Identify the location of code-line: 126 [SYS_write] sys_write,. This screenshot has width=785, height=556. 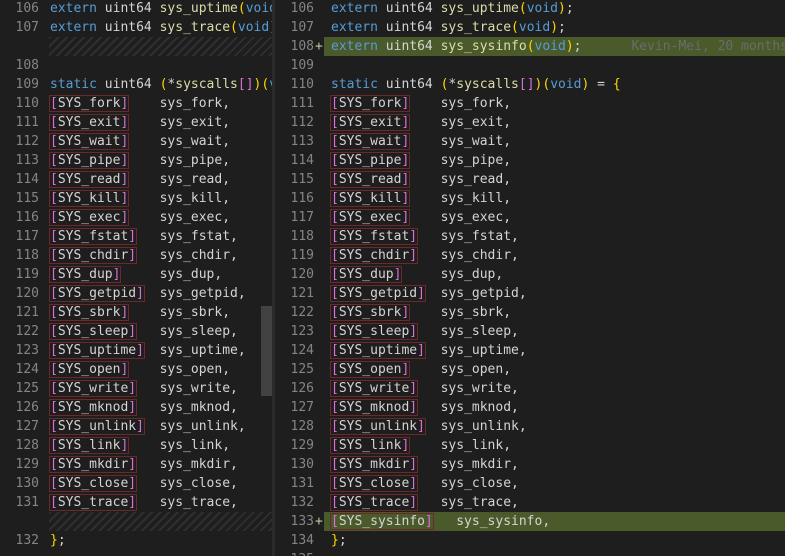
(530, 388).